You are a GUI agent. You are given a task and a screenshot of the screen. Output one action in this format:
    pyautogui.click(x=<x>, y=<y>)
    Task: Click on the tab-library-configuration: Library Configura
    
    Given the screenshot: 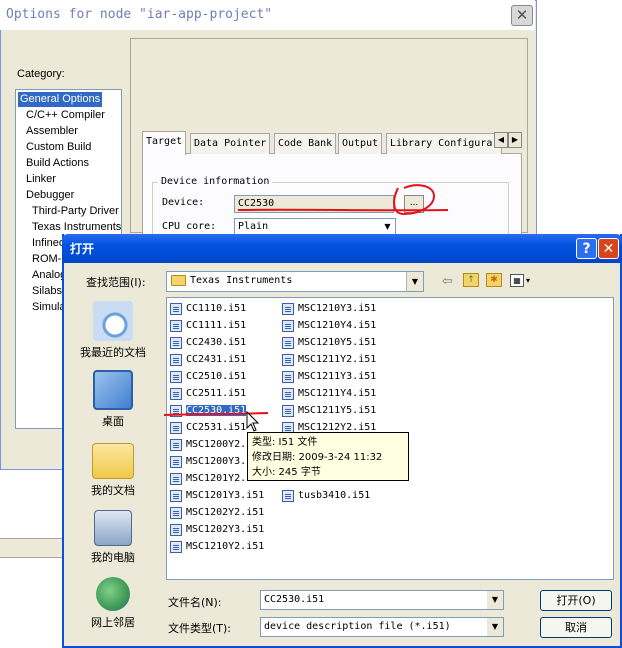 What is the action you would take?
    pyautogui.click(x=444, y=143)
    